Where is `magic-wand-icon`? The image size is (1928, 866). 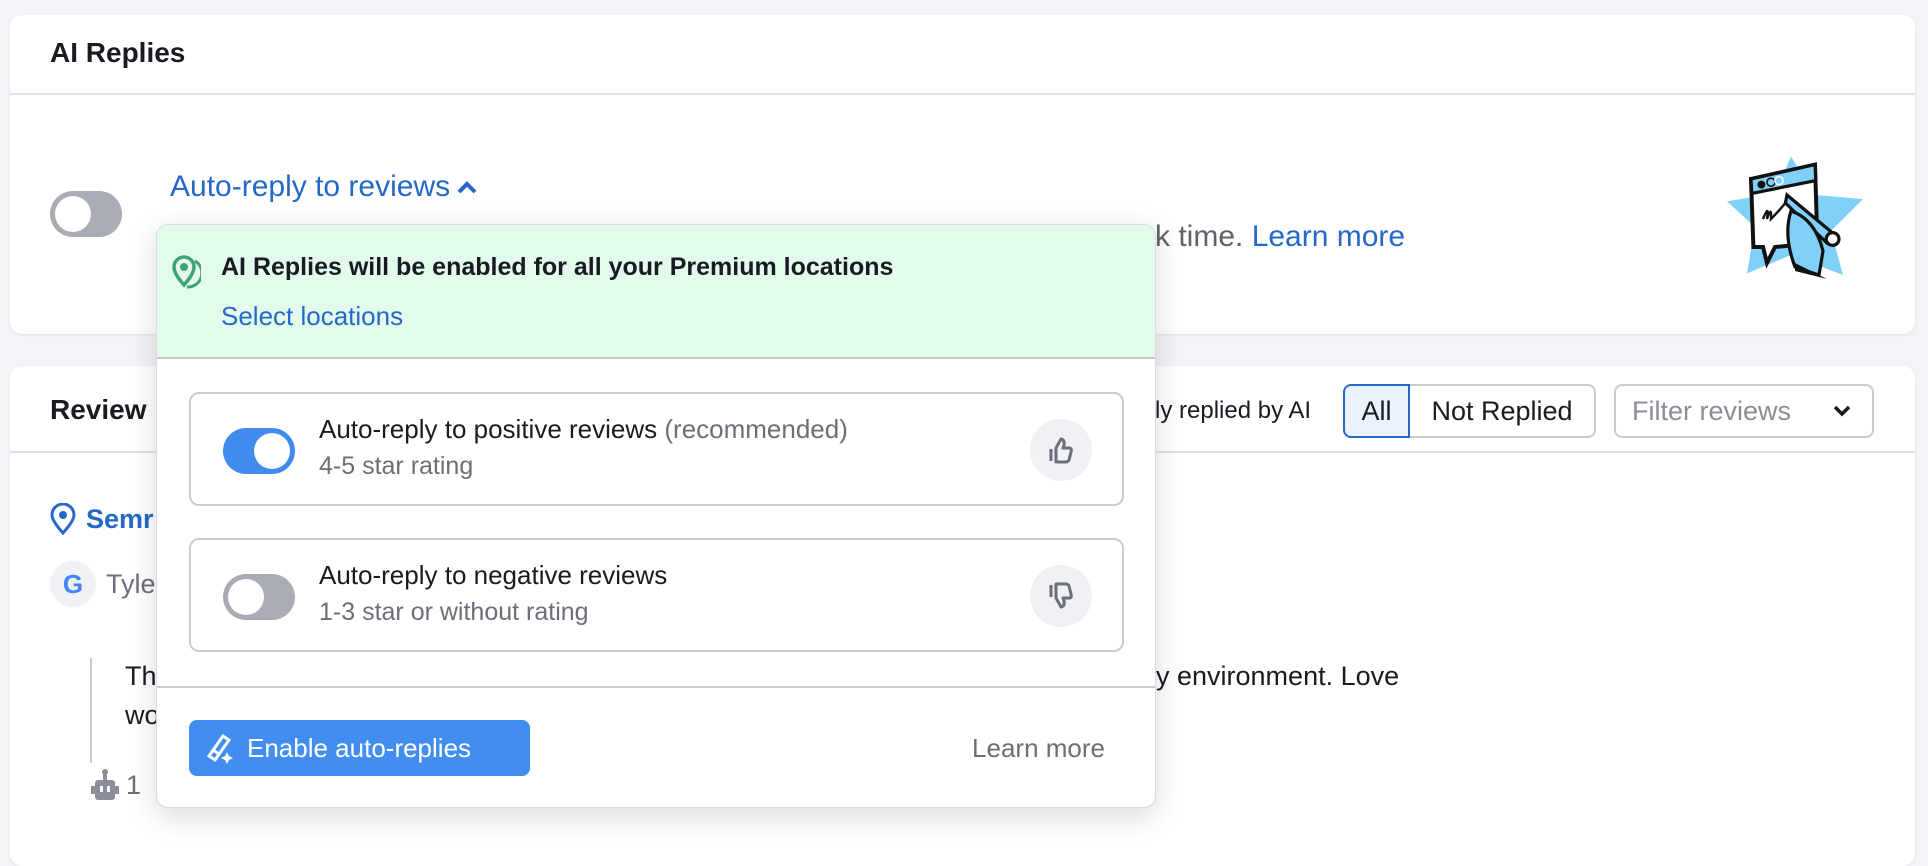
magic-wand-icon is located at coordinates (219, 748).